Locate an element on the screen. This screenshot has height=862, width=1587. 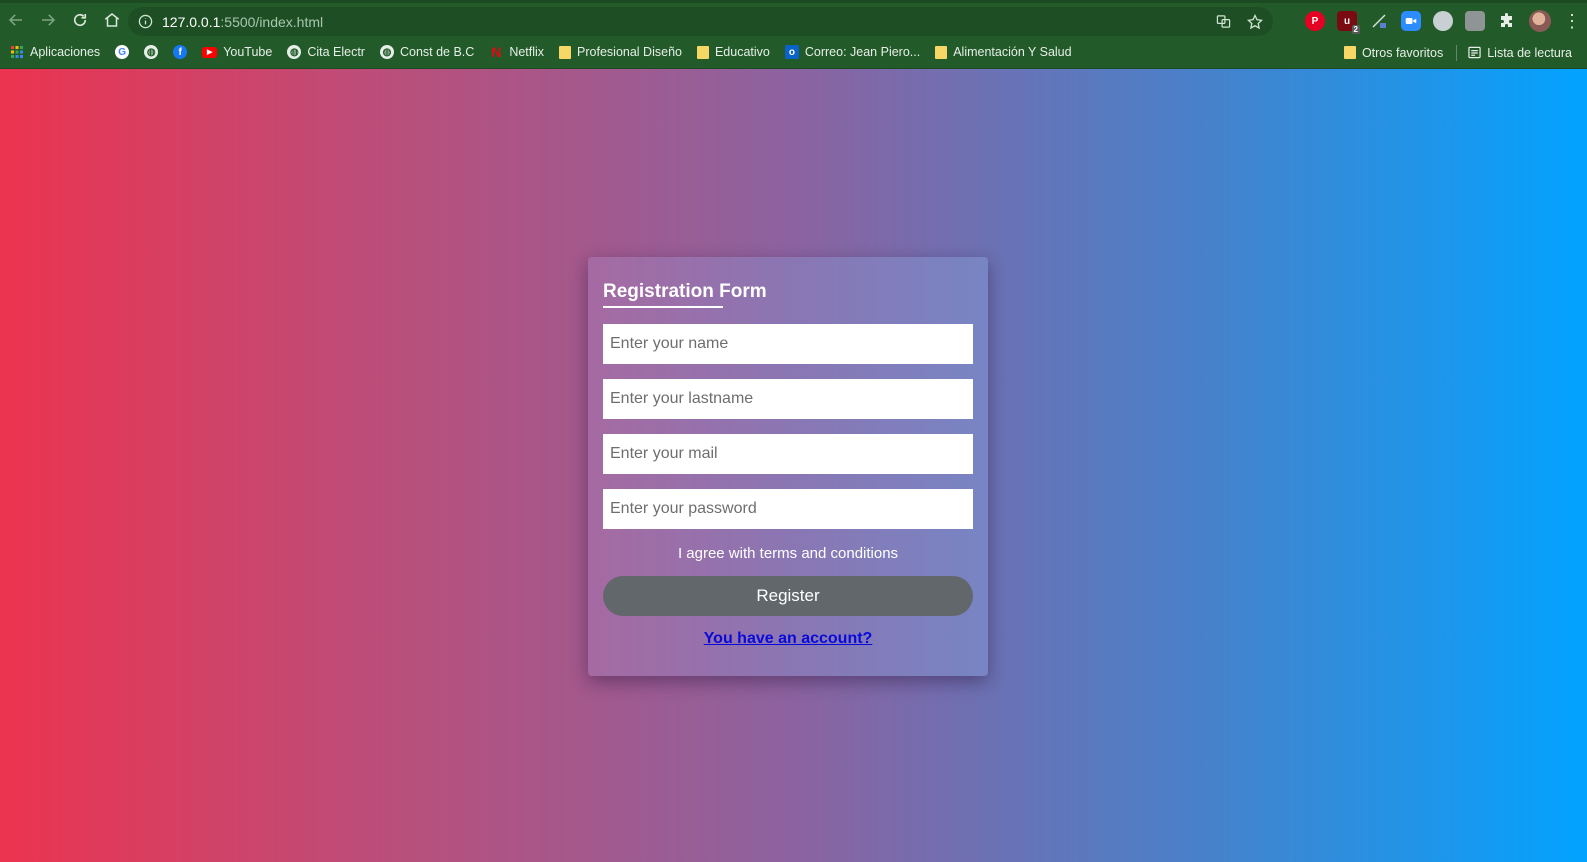
address-bar: 127.0.0.1:5500/index.html is located at coordinates (700, 21).